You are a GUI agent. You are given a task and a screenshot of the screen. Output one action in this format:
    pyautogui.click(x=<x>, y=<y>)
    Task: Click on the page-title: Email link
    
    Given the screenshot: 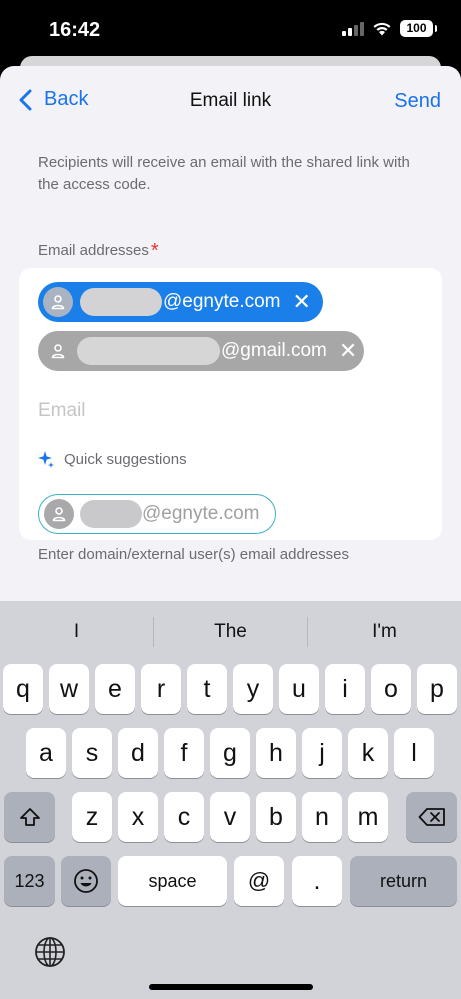 What is the action you would take?
    pyautogui.click(x=230, y=100)
    